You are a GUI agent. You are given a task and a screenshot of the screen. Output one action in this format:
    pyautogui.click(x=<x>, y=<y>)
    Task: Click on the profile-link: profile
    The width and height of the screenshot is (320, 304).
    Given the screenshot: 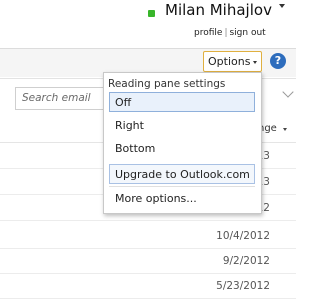 What is the action you would take?
    pyautogui.click(x=208, y=33)
    